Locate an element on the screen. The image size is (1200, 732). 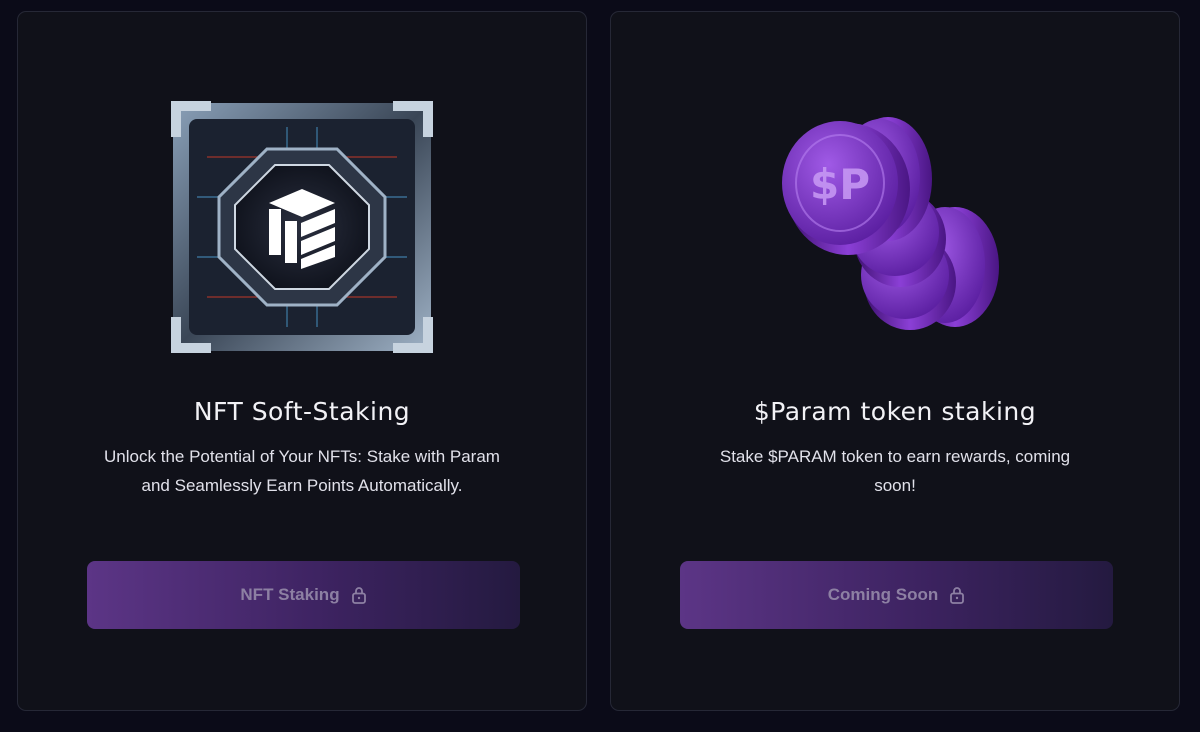
button-label: NFT Staking is located at coordinates (290, 594).